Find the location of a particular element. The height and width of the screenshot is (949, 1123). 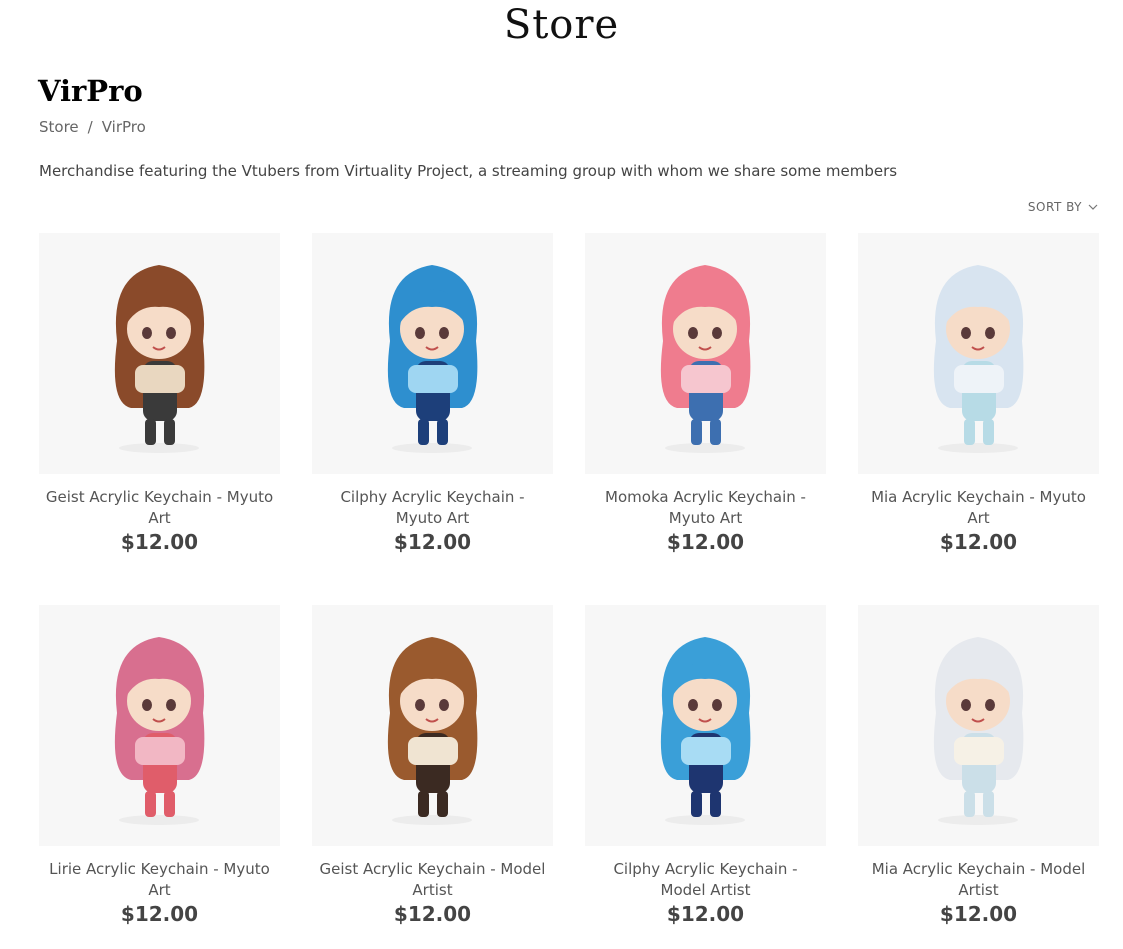

product-name: Mia Acrylic Keychain - Myuto Art is located at coordinates (978, 508).